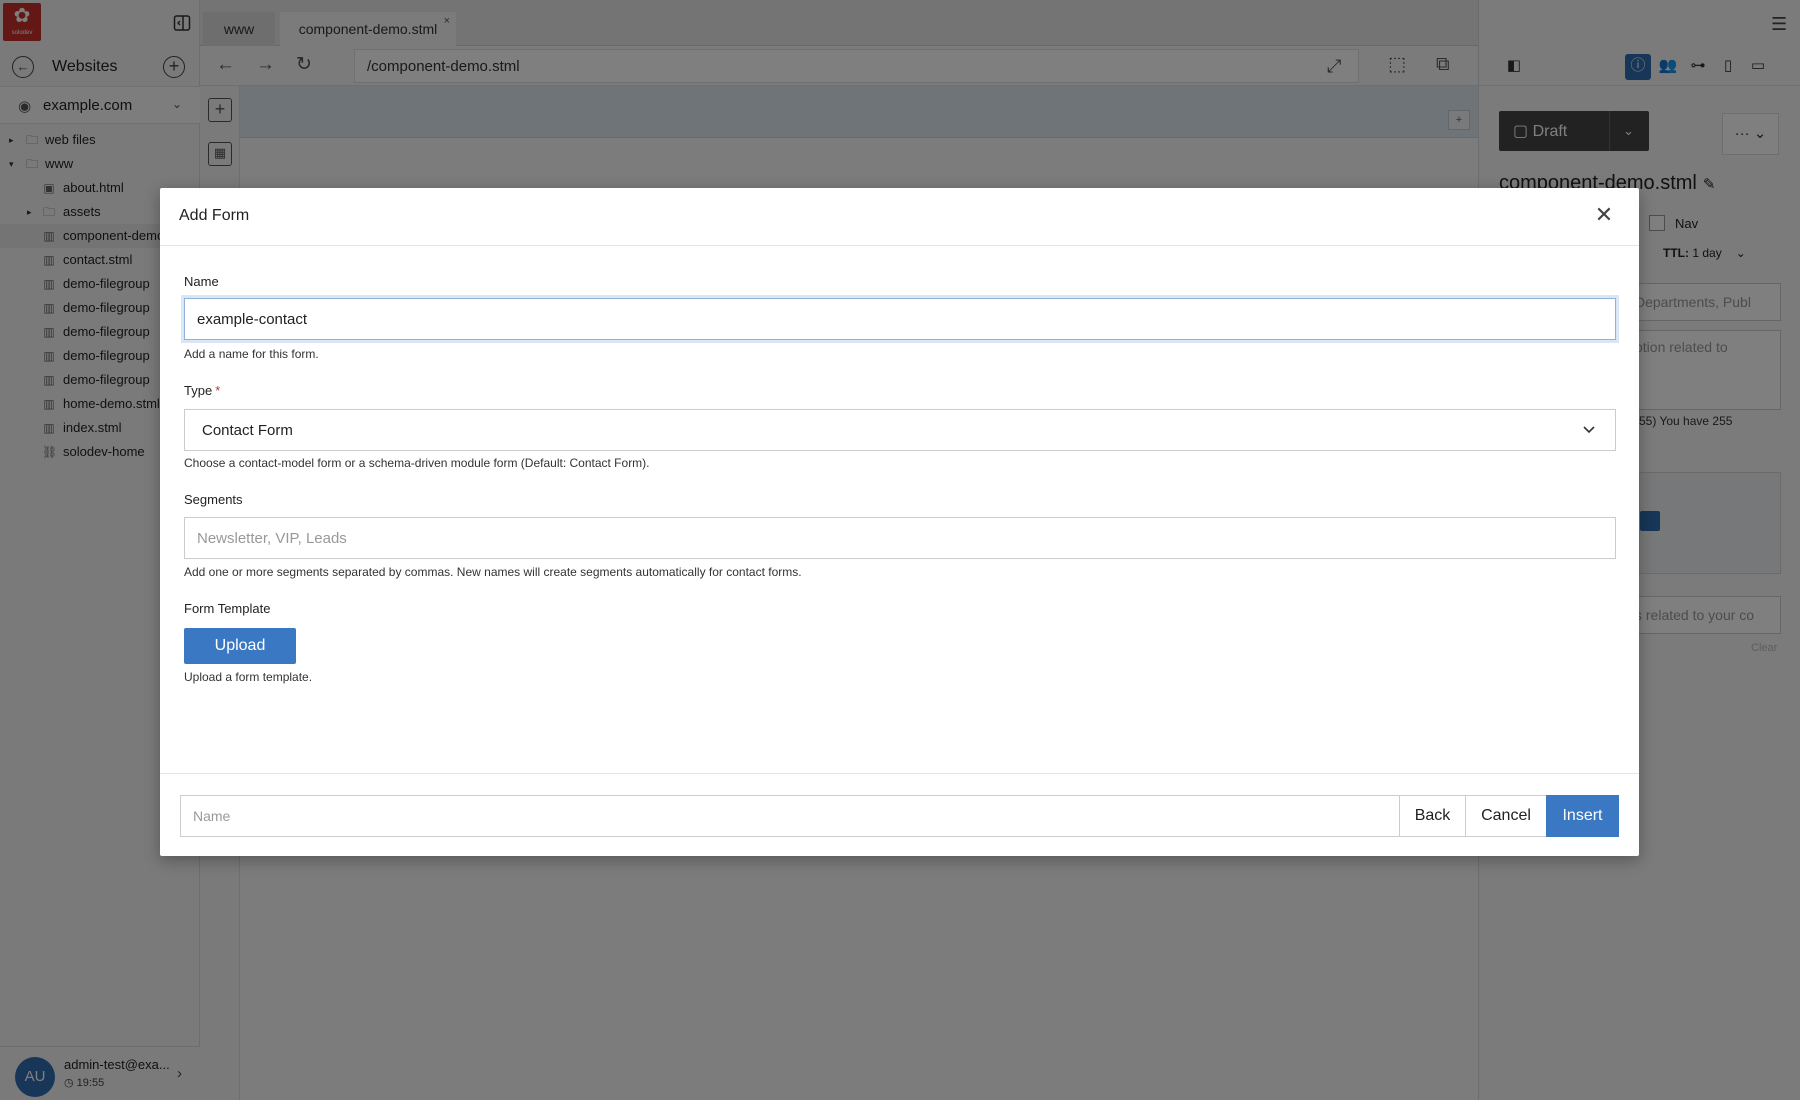  Describe the element at coordinates (1589, 430) in the screenshot. I see `chevron-down-icon` at that location.